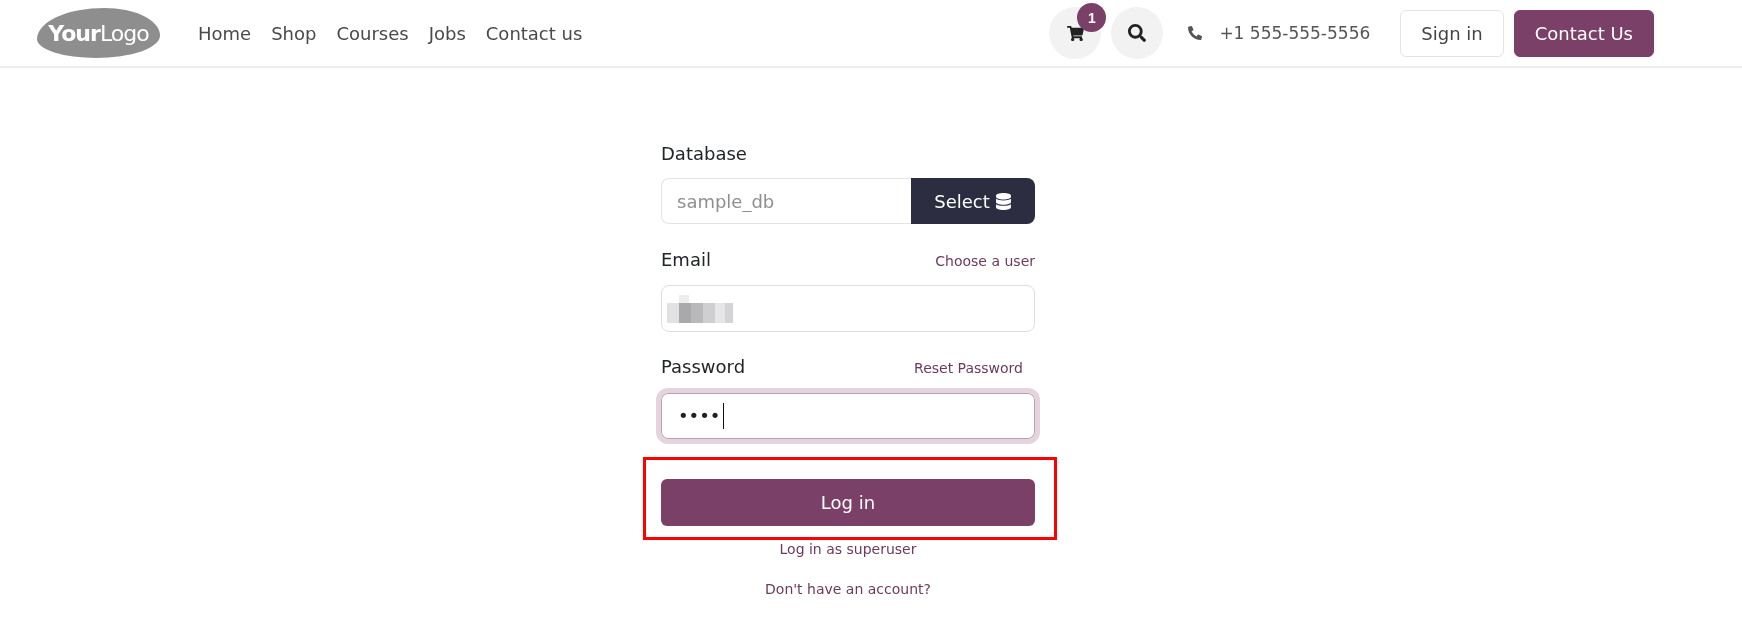 This screenshot has height=640, width=1742. What do you see at coordinates (700, 308) in the screenshot?
I see `pixelated-mosaic-icon` at bounding box center [700, 308].